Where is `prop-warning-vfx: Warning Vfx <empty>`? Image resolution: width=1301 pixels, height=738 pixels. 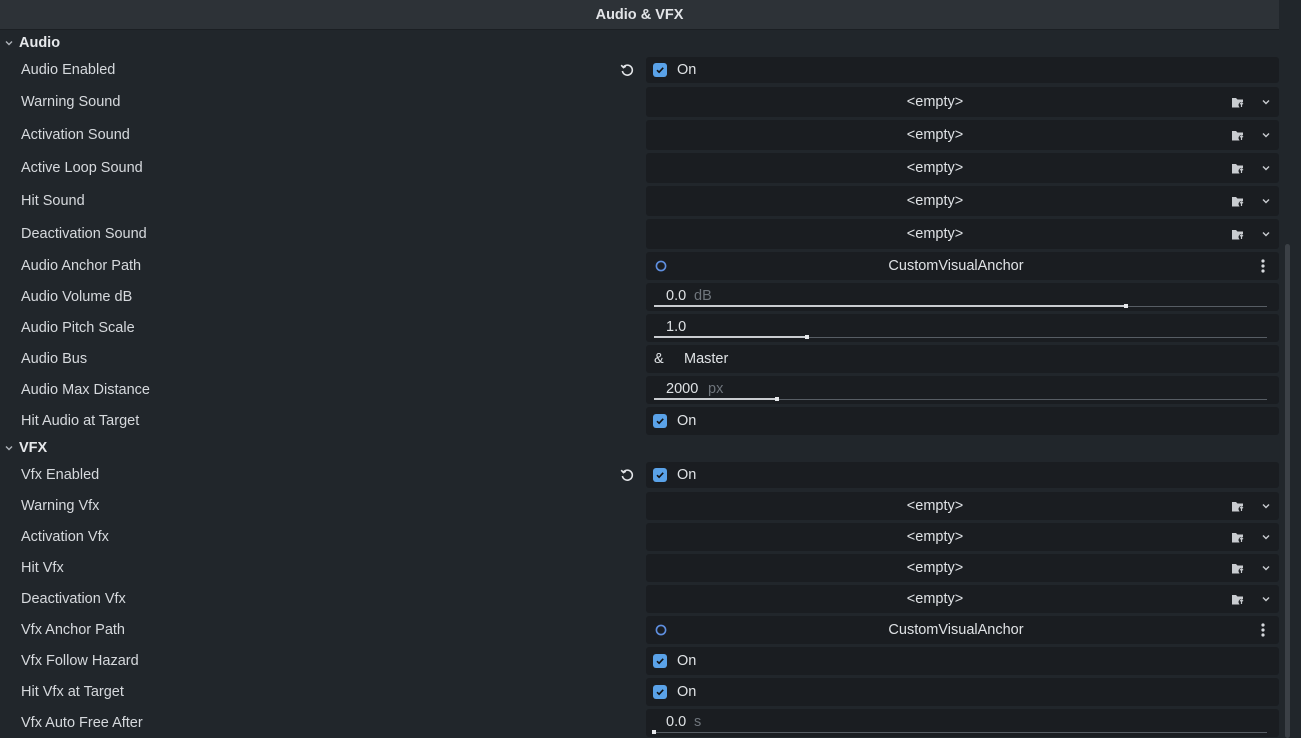
prop-warning-vfx: Warning Vfx <empty> is located at coordinates (639, 506).